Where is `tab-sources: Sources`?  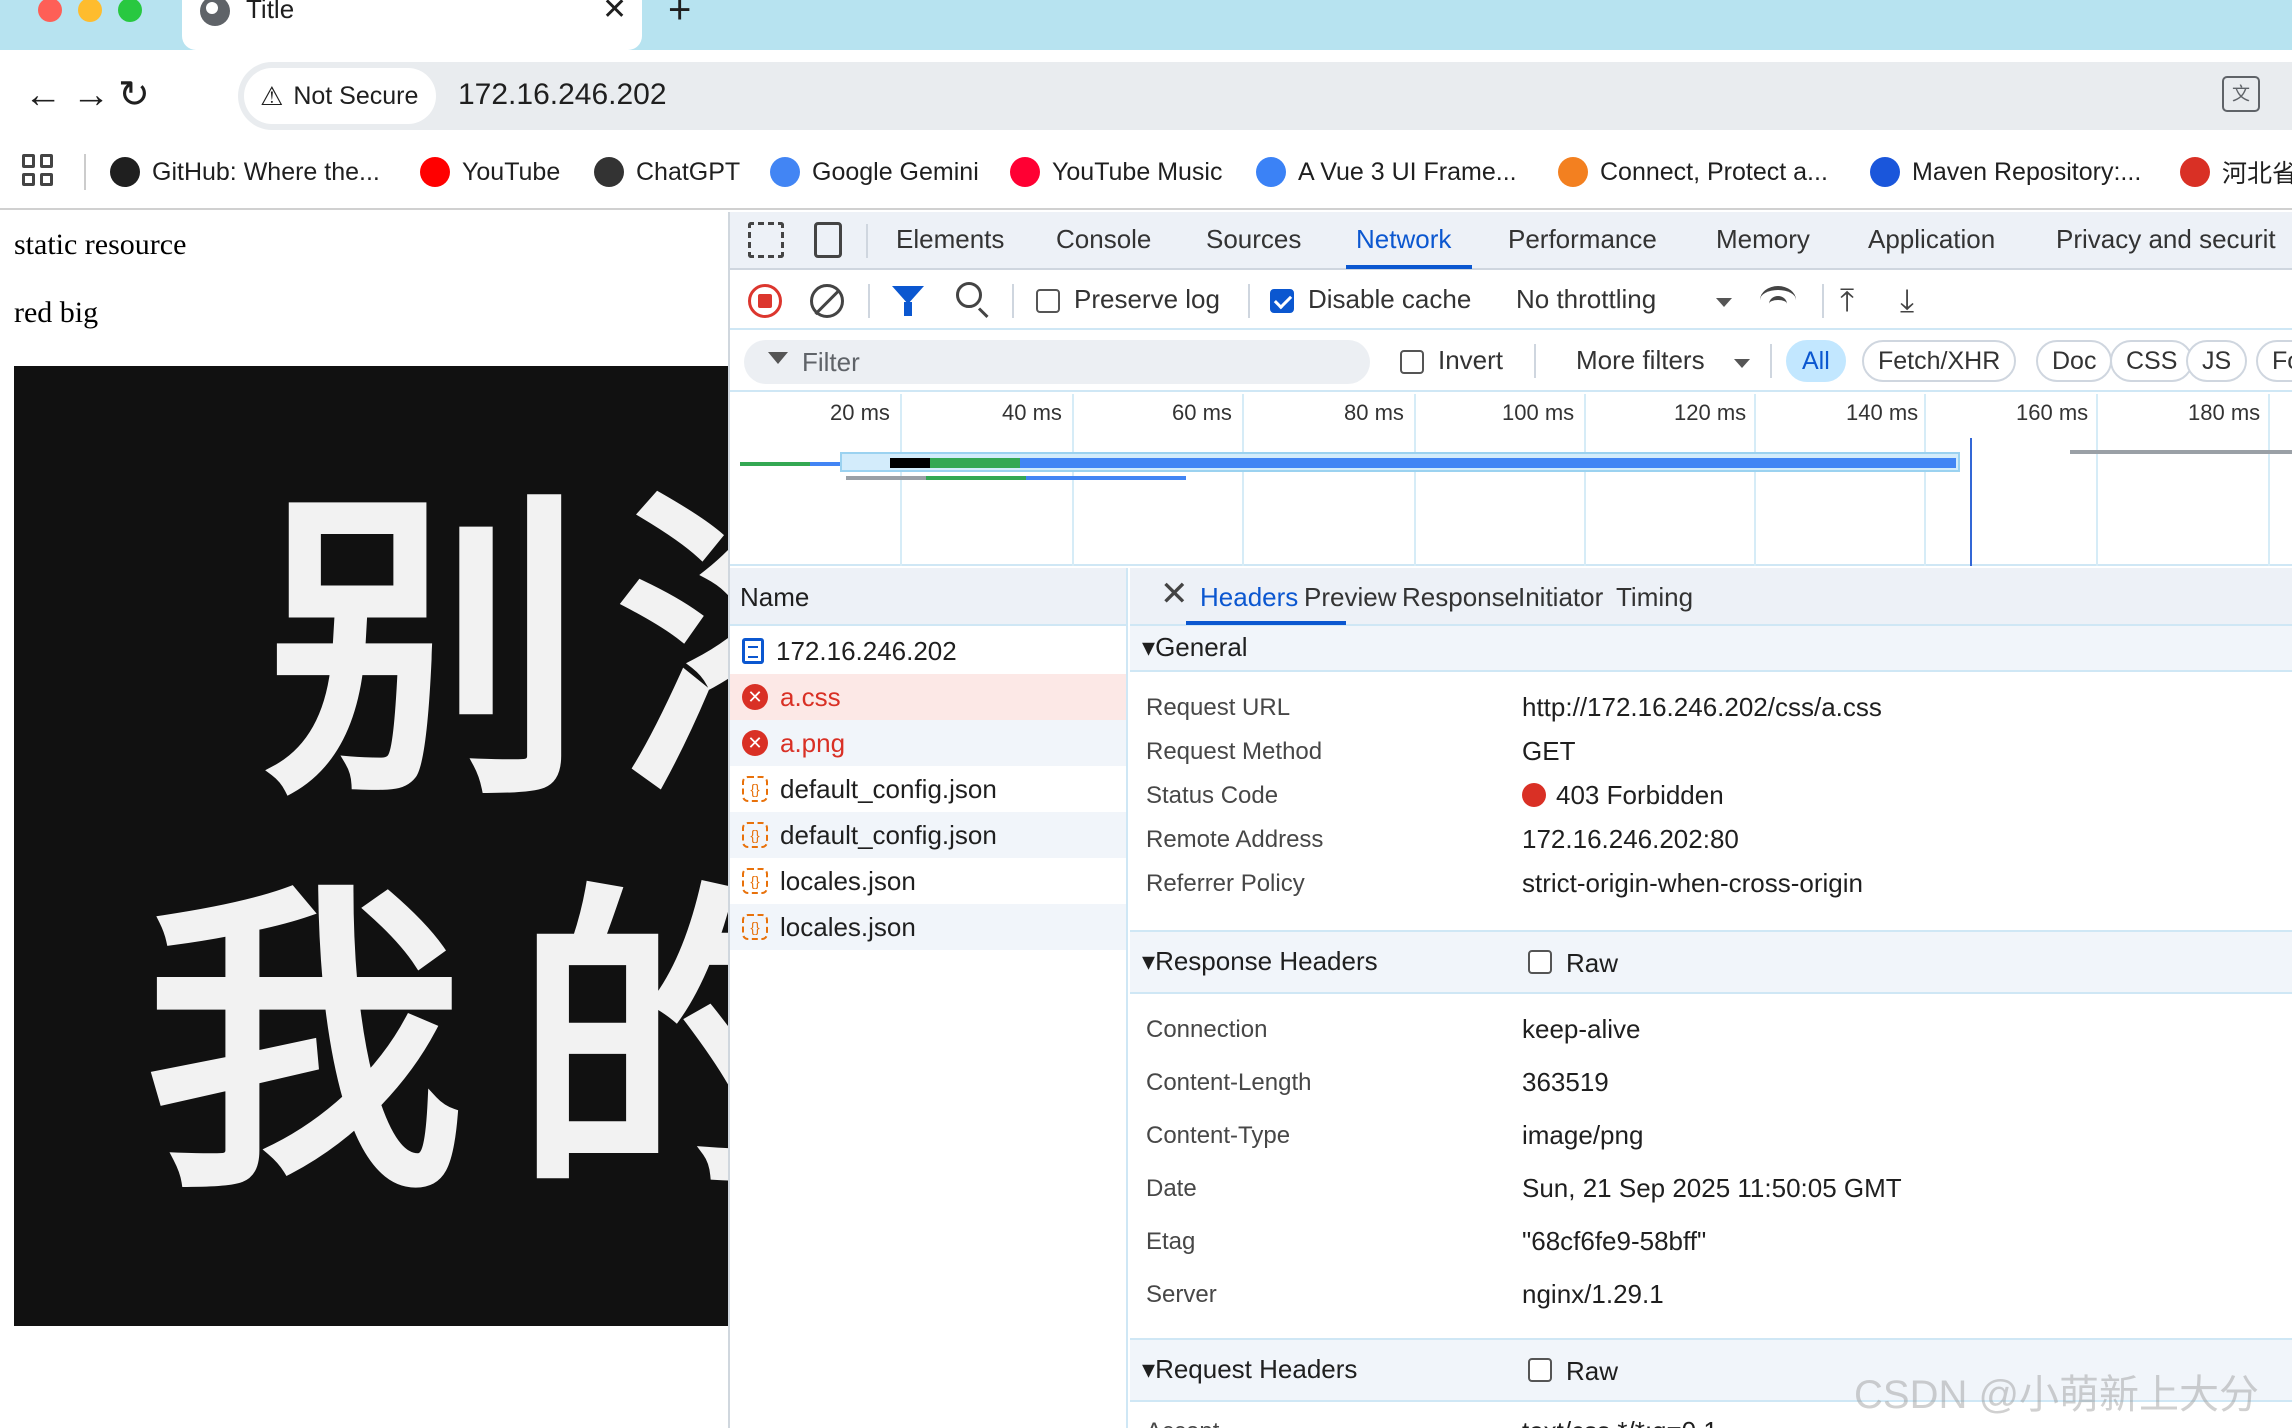
tab-sources: Sources is located at coordinates (1253, 239).